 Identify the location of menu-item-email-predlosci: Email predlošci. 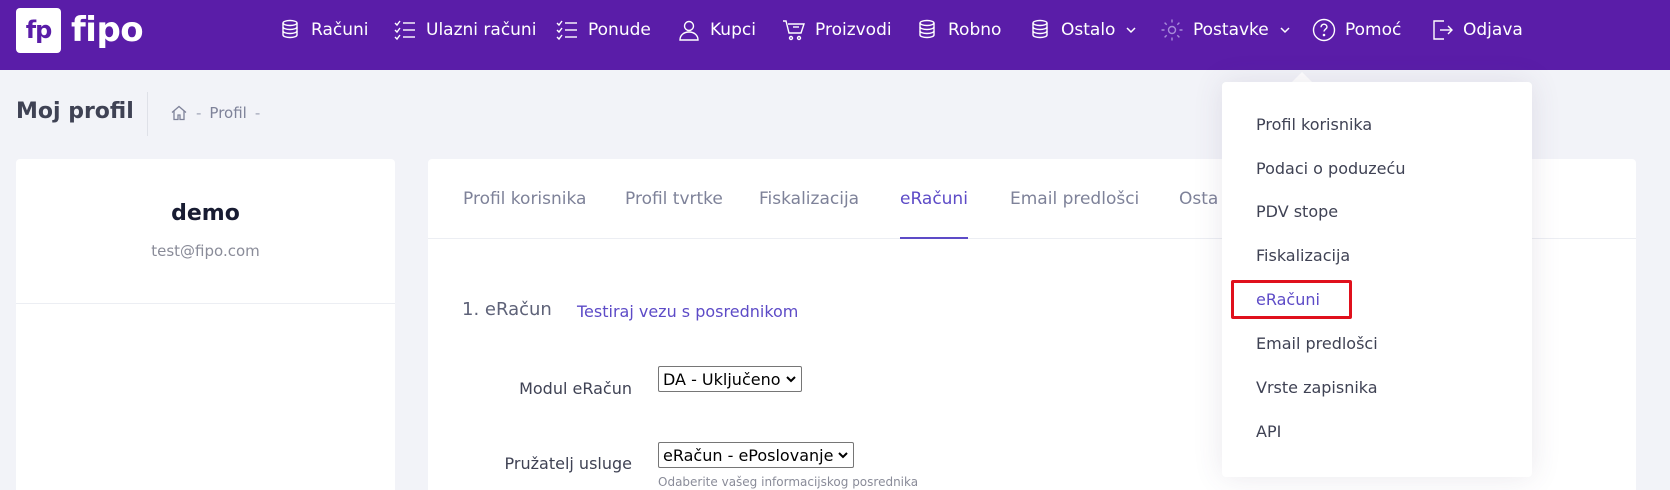
(1317, 343).